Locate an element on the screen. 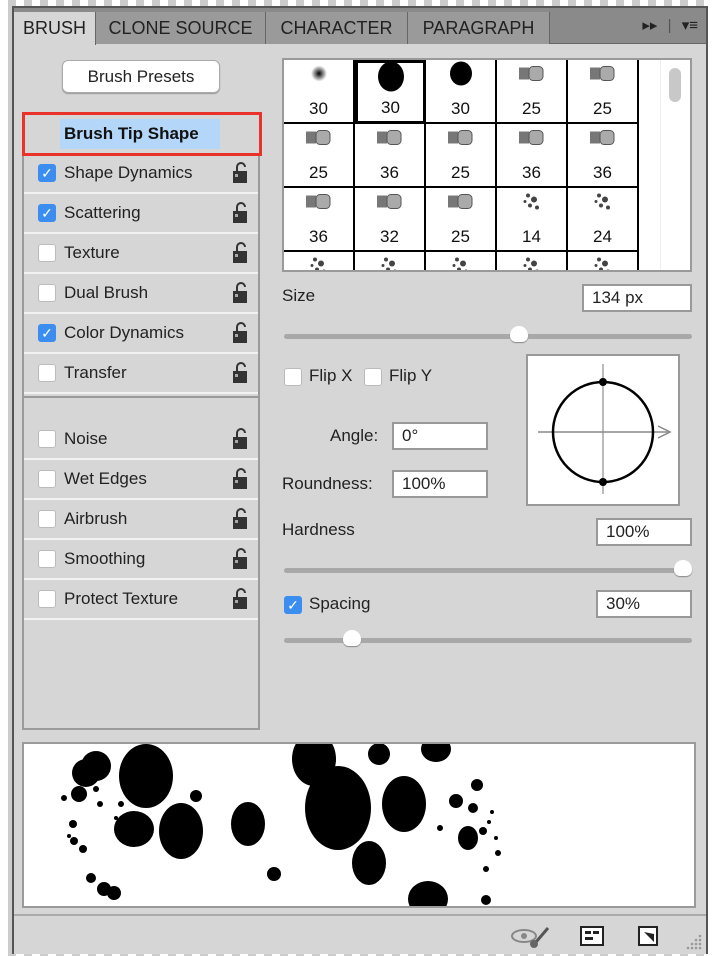  spacing-slider-knob is located at coordinates (351, 638).